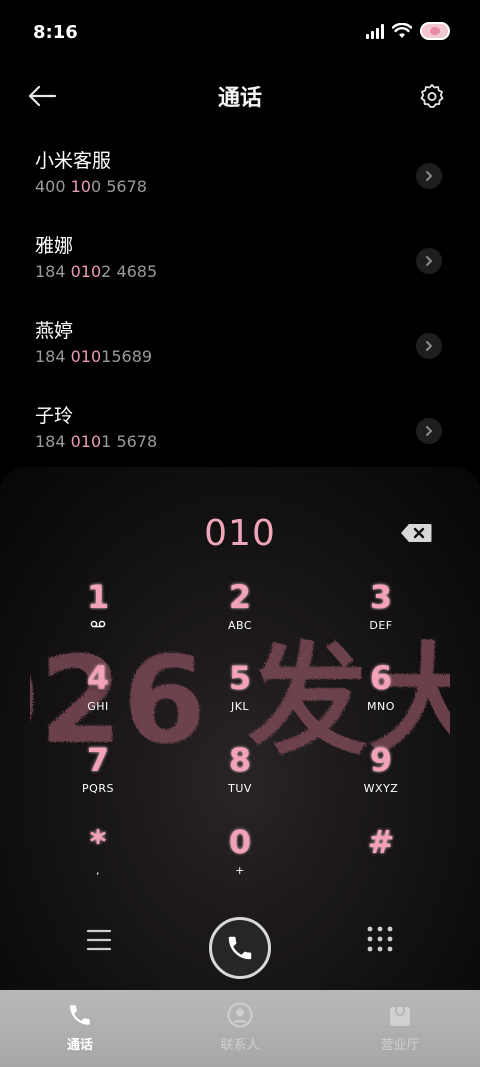  Describe the element at coordinates (94, 356) in the screenshot. I see `contact-number: 184 01015689` at that location.